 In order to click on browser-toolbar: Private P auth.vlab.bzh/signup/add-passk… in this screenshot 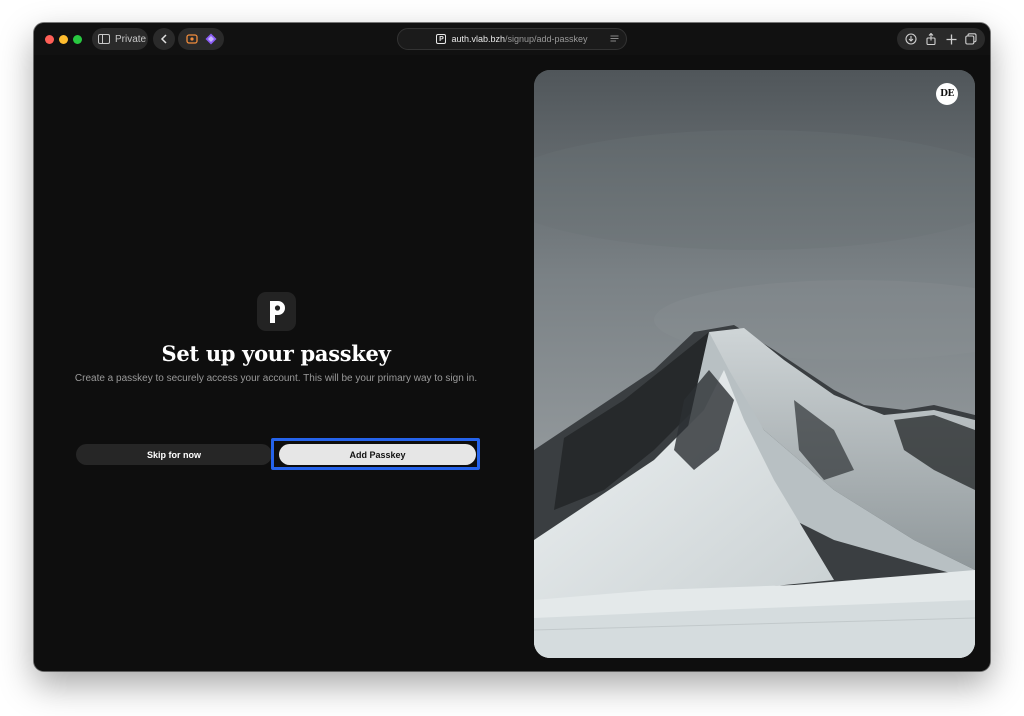, I will do `click(512, 39)`.